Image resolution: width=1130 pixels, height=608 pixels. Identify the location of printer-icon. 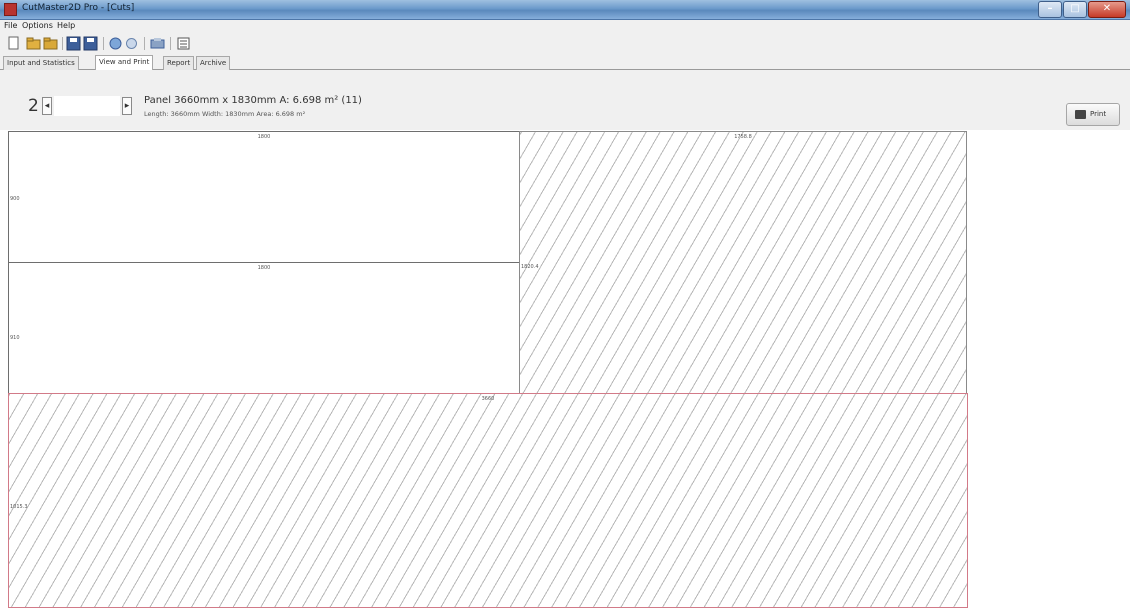
(1080, 114).